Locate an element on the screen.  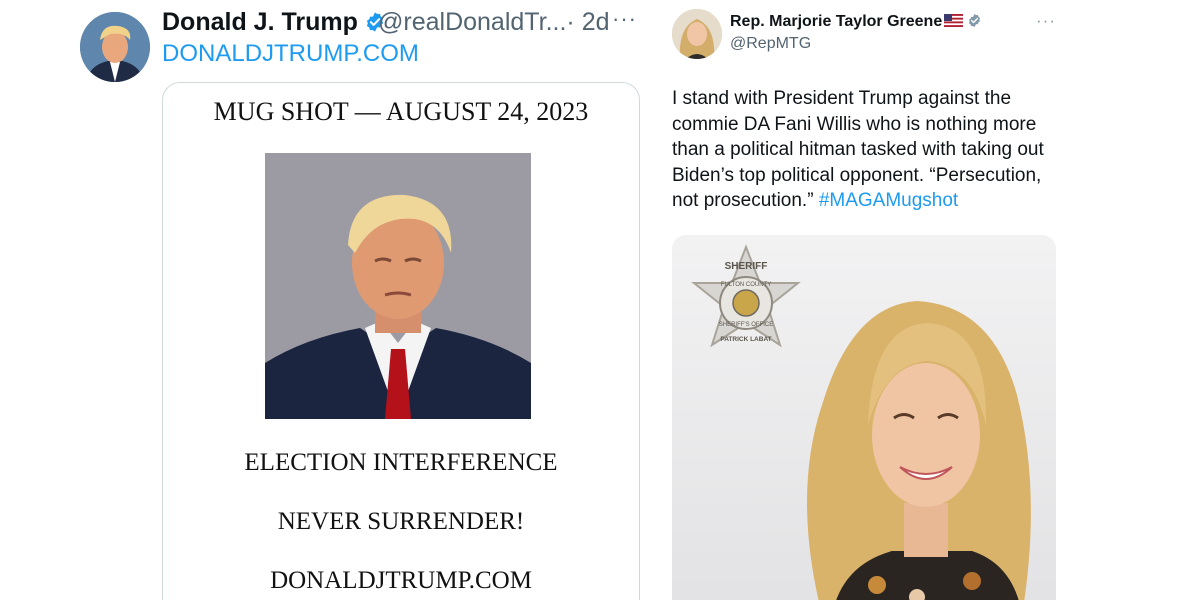
badge-top-text: SHERIFF is located at coordinates (746, 266).